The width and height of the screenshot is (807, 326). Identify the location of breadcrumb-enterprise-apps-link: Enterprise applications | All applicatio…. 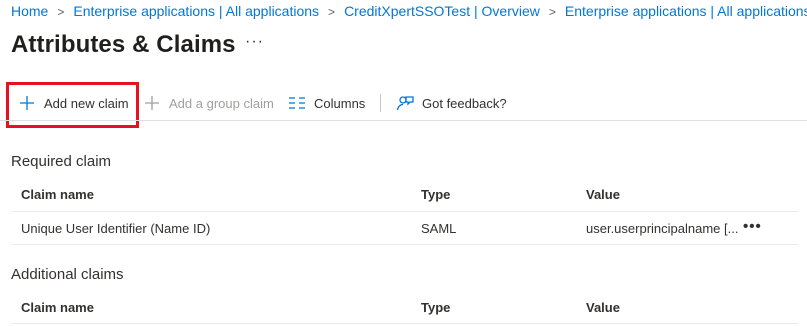
(196, 11).